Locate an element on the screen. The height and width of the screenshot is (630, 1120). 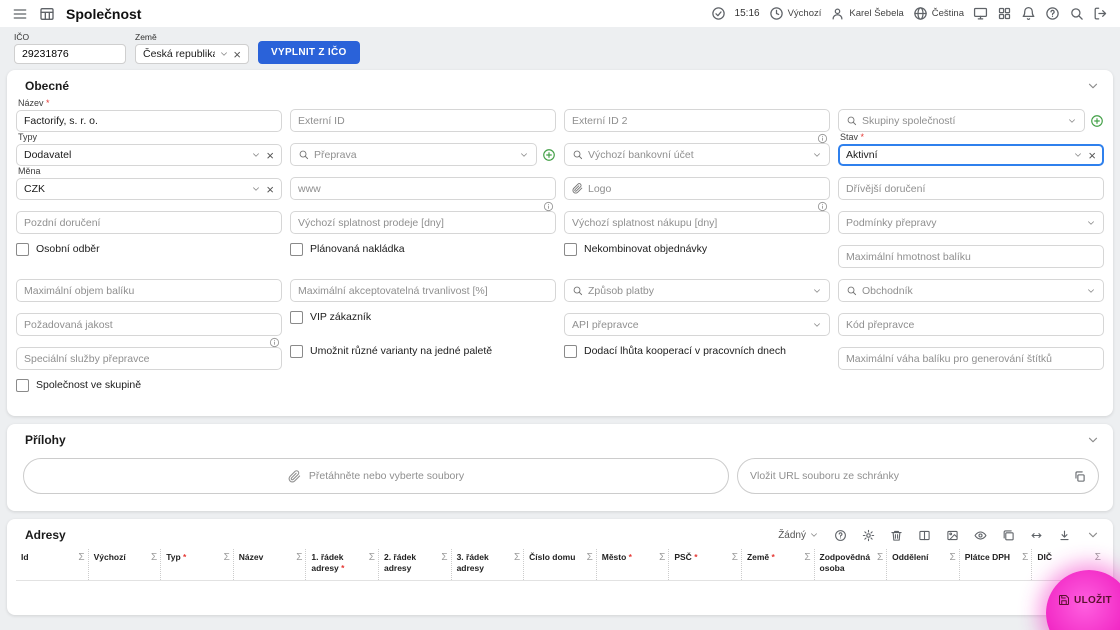
fill-from-ico-button: VYPLNIT Z IČO is located at coordinates (309, 52).